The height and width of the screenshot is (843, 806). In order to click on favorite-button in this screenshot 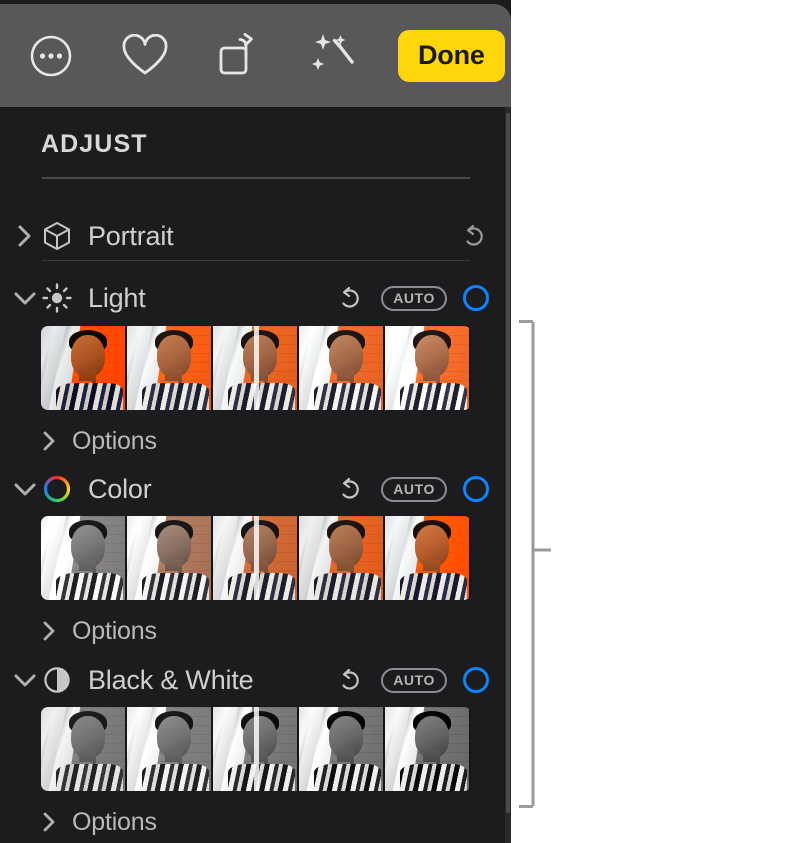, I will do `click(145, 56)`.